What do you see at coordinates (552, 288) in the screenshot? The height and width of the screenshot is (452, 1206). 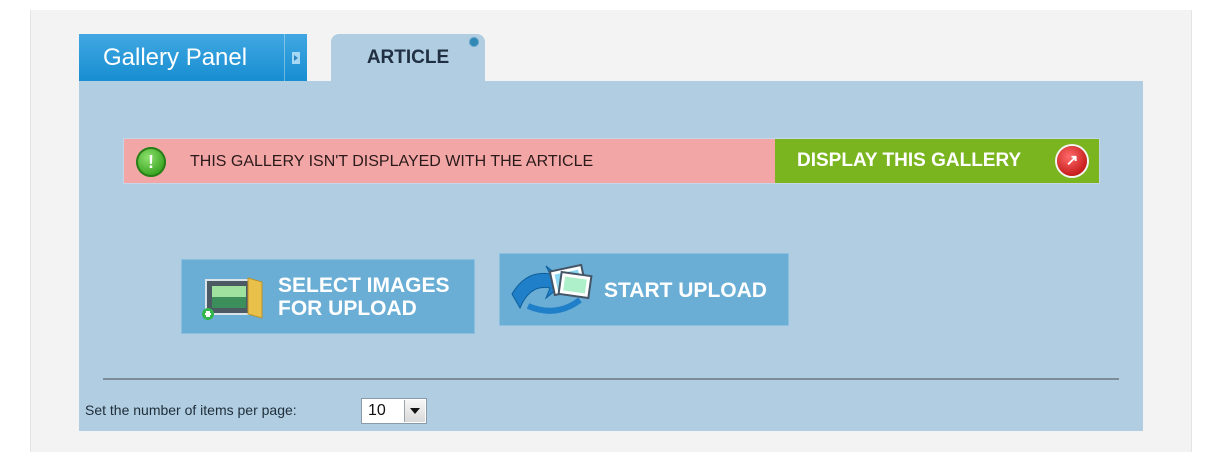 I see `upload-images-icon` at bounding box center [552, 288].